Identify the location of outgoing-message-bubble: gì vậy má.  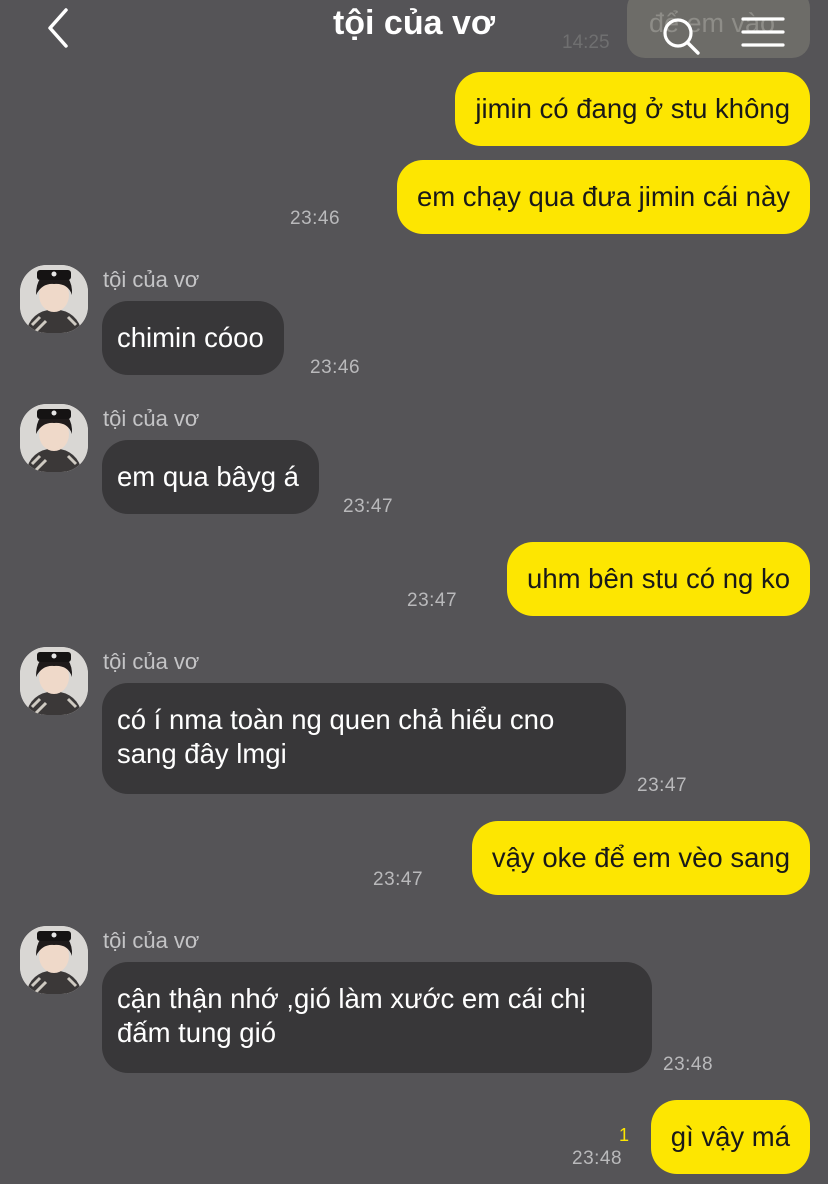
(730, 1137).